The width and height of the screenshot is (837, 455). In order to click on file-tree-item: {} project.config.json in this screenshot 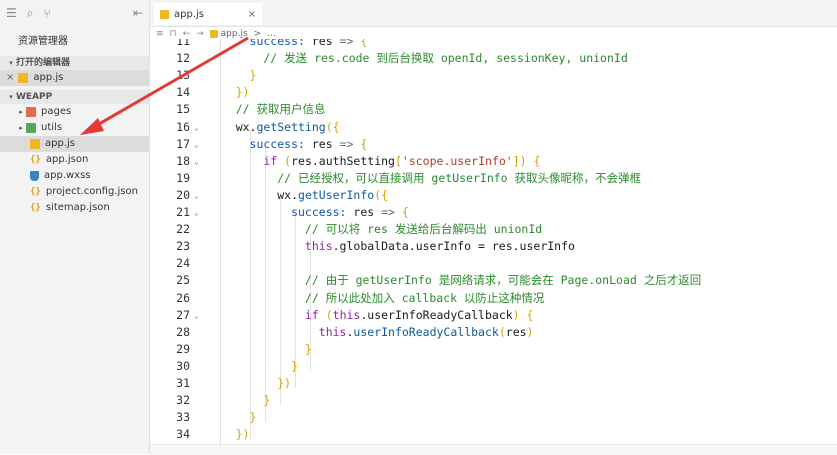, I will do `click(74, 192)`.